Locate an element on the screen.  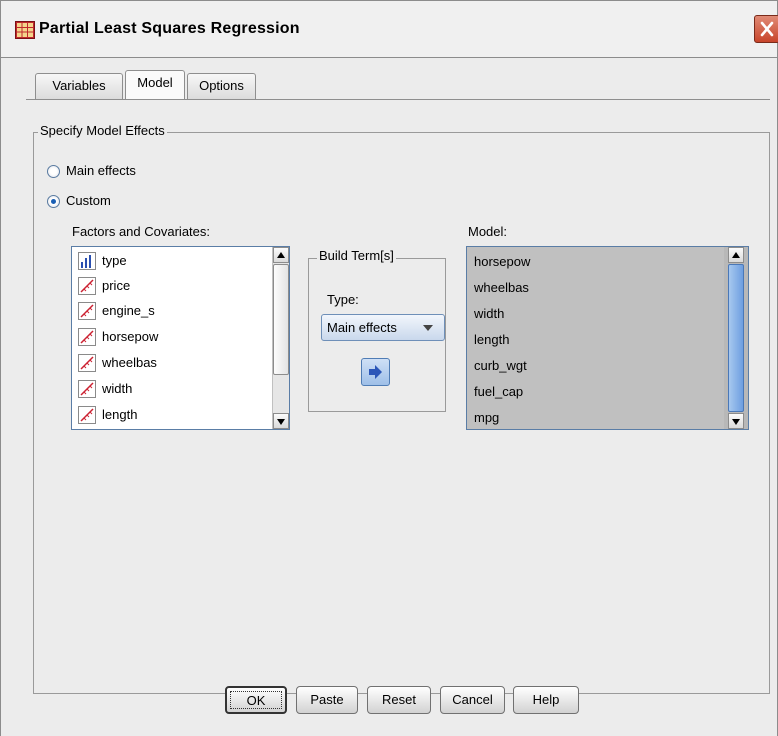
model-effects-group-title: Specify Model Effects is located at coordinates (102, 130).